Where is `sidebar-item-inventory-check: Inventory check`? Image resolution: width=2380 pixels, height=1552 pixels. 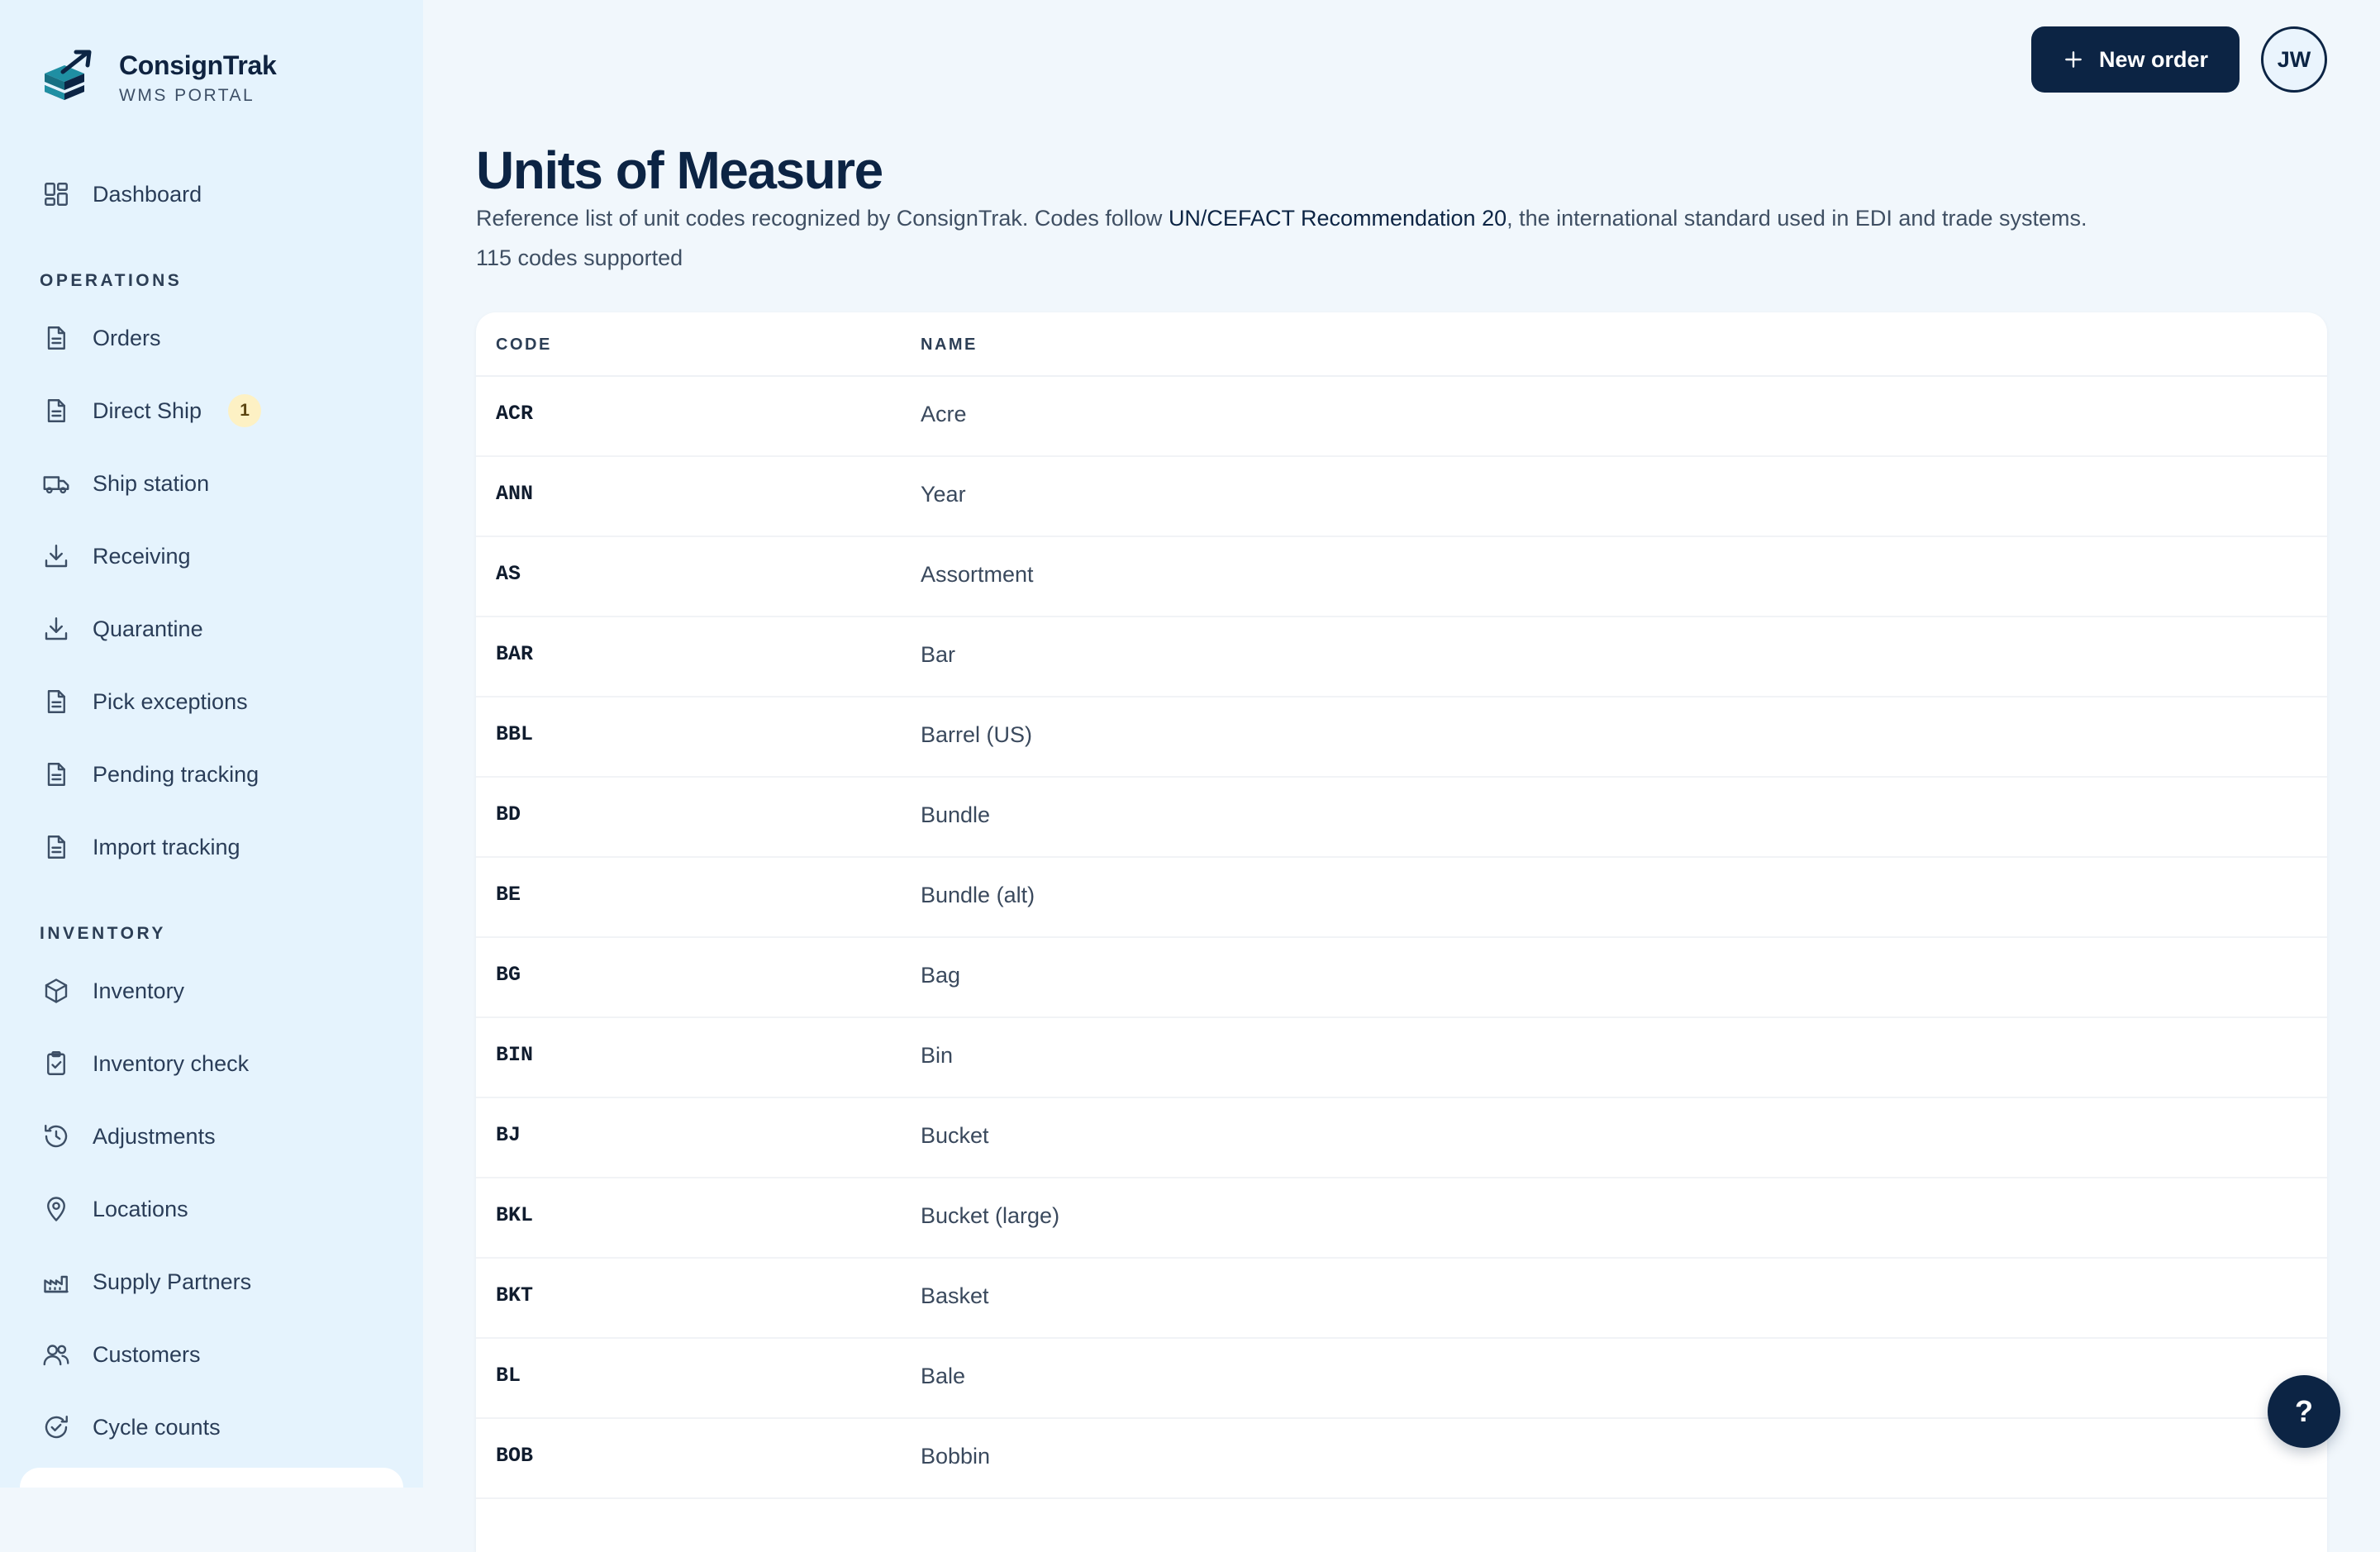 sidebar-item-inventory-check: Inventory check is located at coordinates (213, 1063).